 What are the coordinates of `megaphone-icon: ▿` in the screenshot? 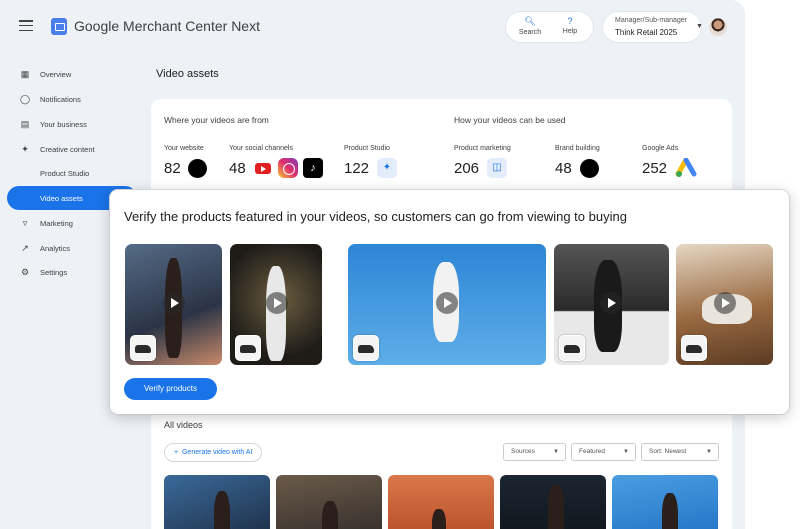 It's located at (25, 222).